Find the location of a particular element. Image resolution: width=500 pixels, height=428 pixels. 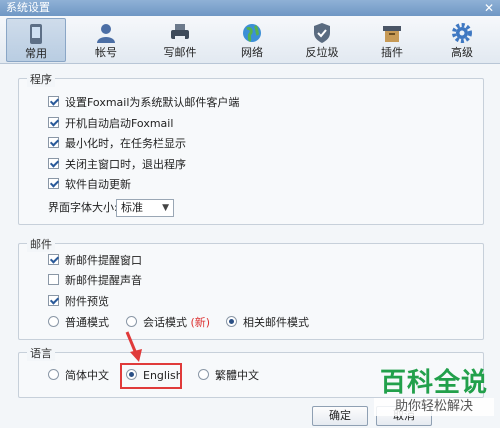

shield-icon is located at coordinates (322, 33).